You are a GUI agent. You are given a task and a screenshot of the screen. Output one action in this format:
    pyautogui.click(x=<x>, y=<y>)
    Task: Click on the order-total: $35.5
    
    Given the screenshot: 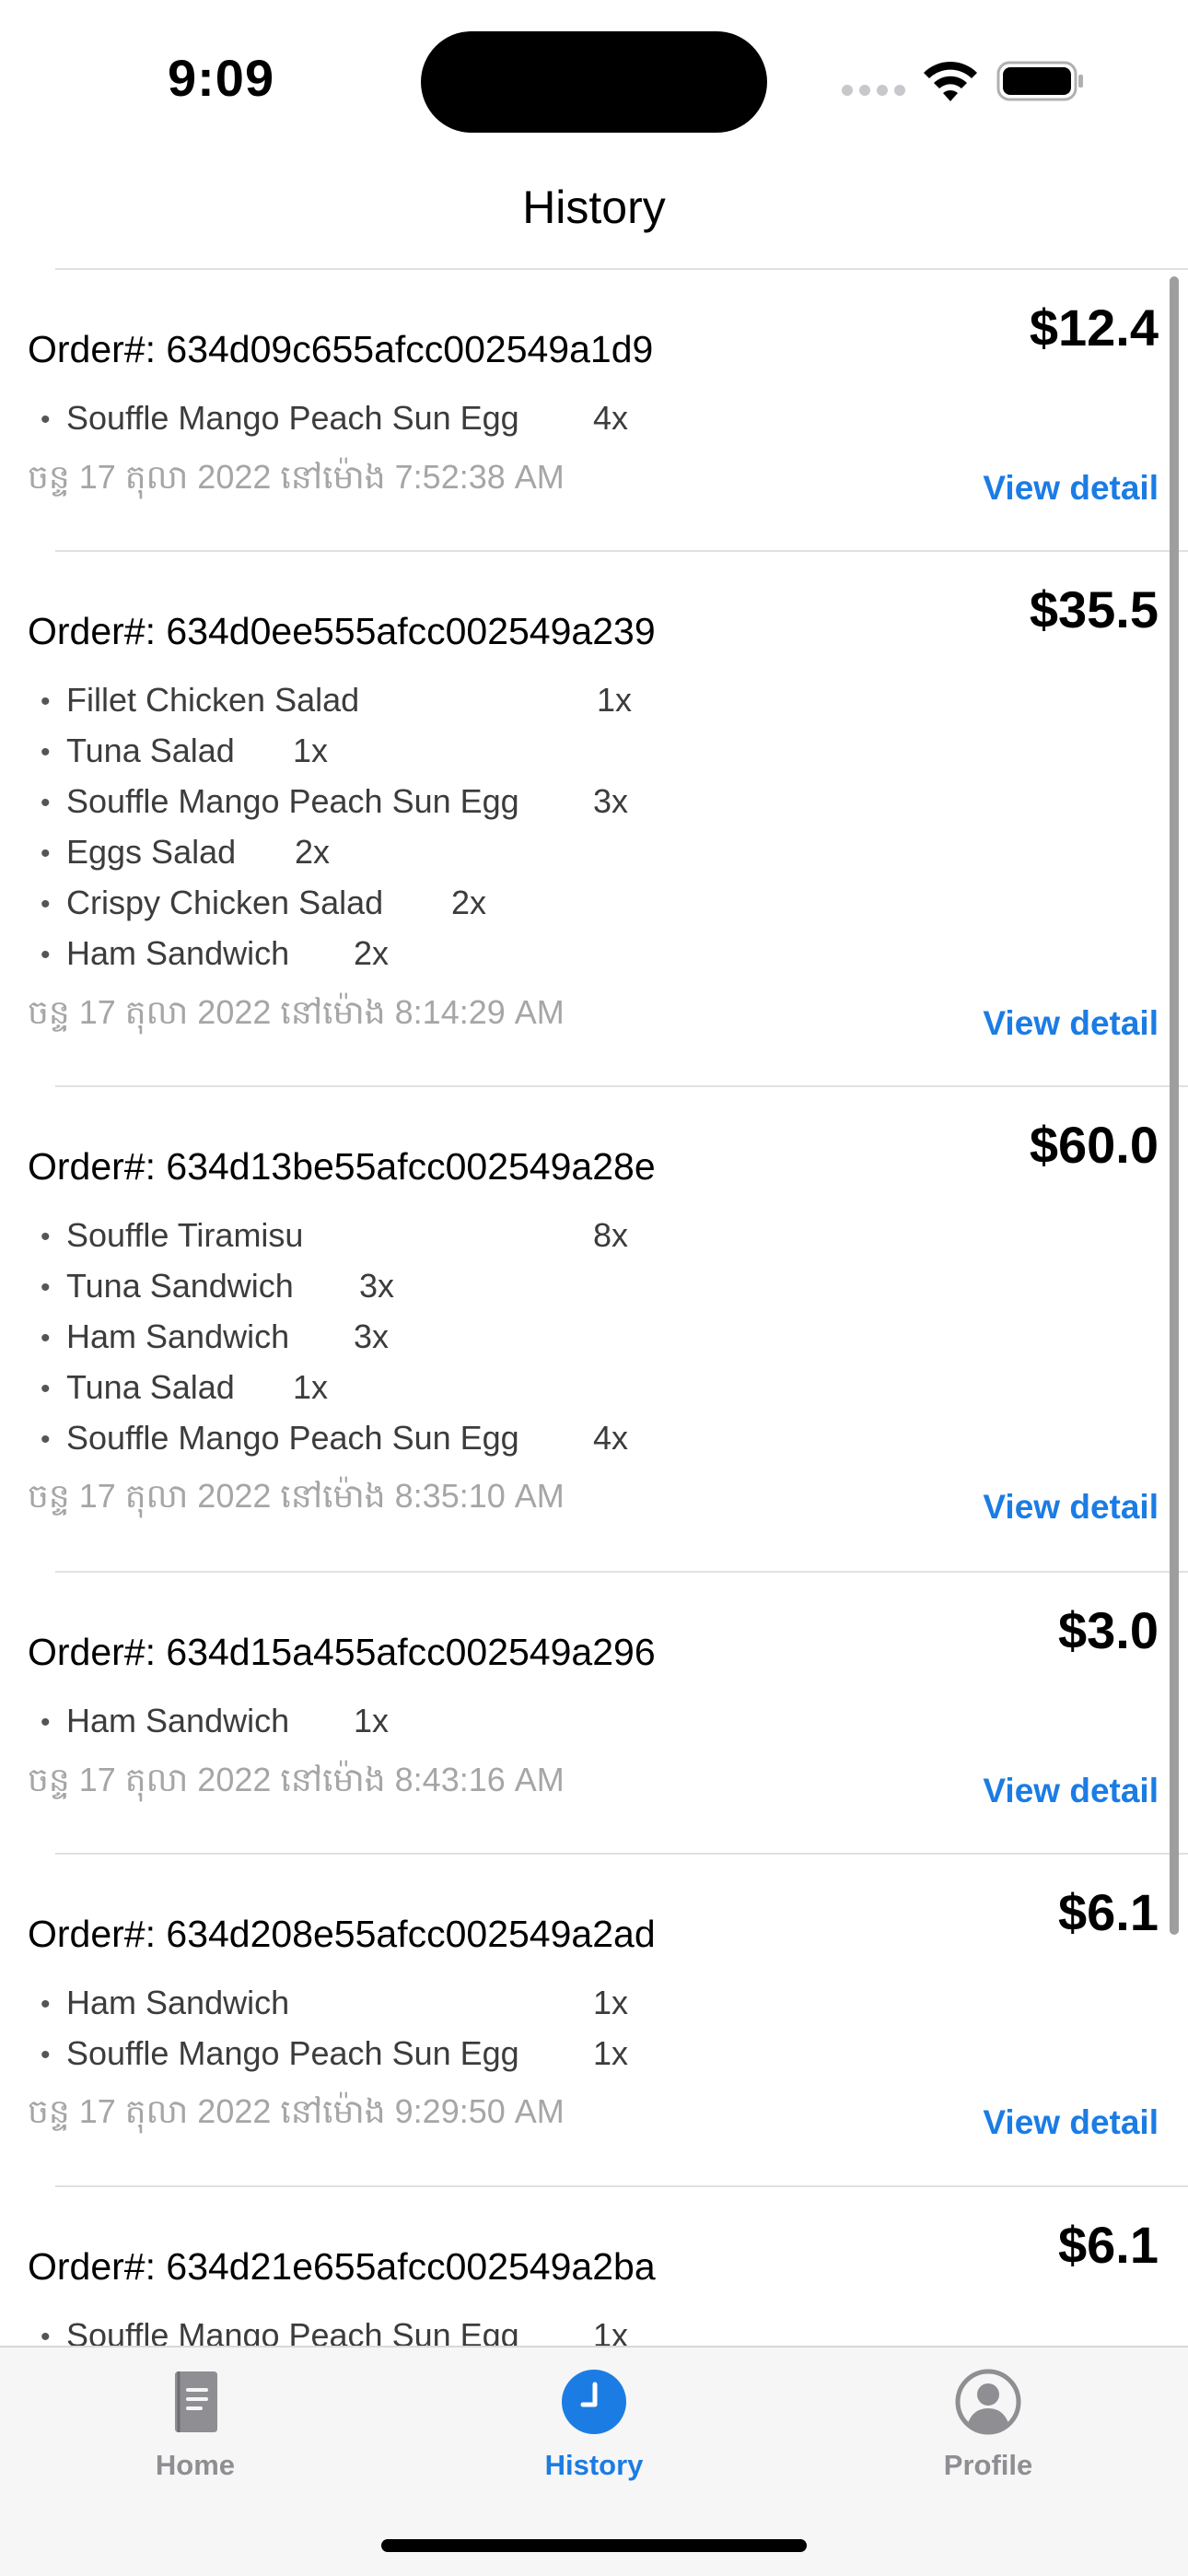 What is the action you would take?
    pyautogui.click(x=1094, y=609)
    